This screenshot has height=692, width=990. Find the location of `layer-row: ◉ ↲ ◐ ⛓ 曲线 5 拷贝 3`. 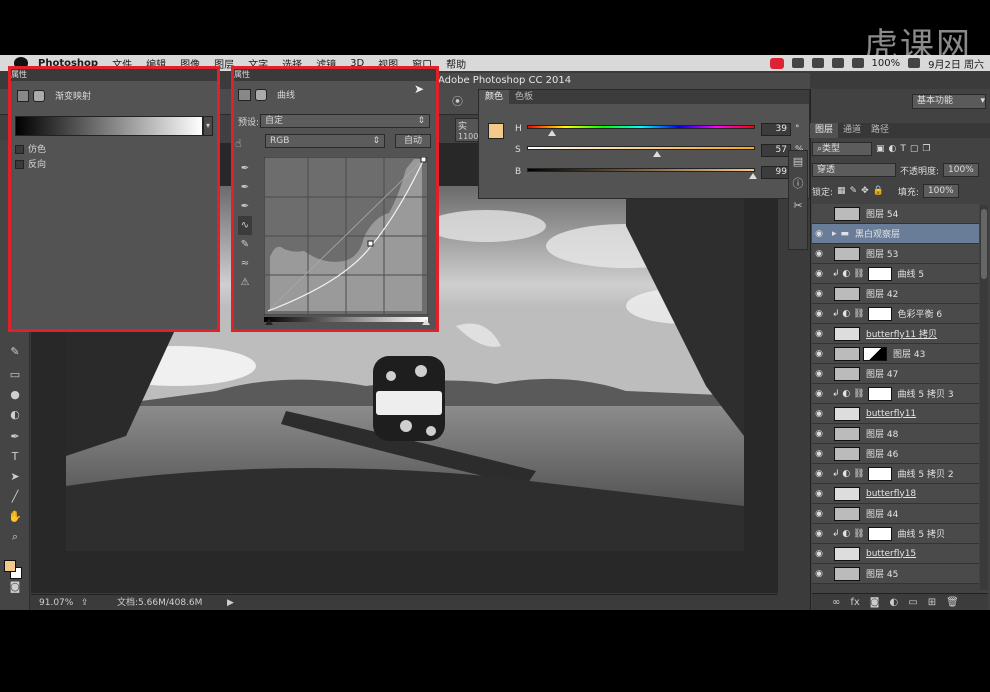

layer-row: ◉ ↲ ◐ ⛓ 曲线 5 拷贝 3 is located at coordinates (895, 394).